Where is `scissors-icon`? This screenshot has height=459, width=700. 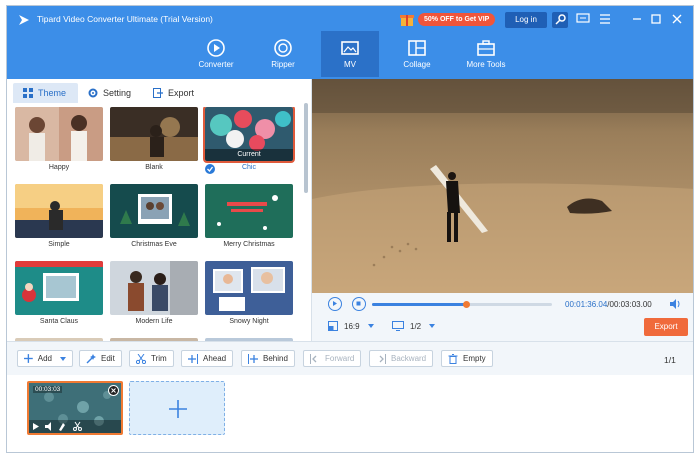 scissors-icon is located at coordinates (141, 358).